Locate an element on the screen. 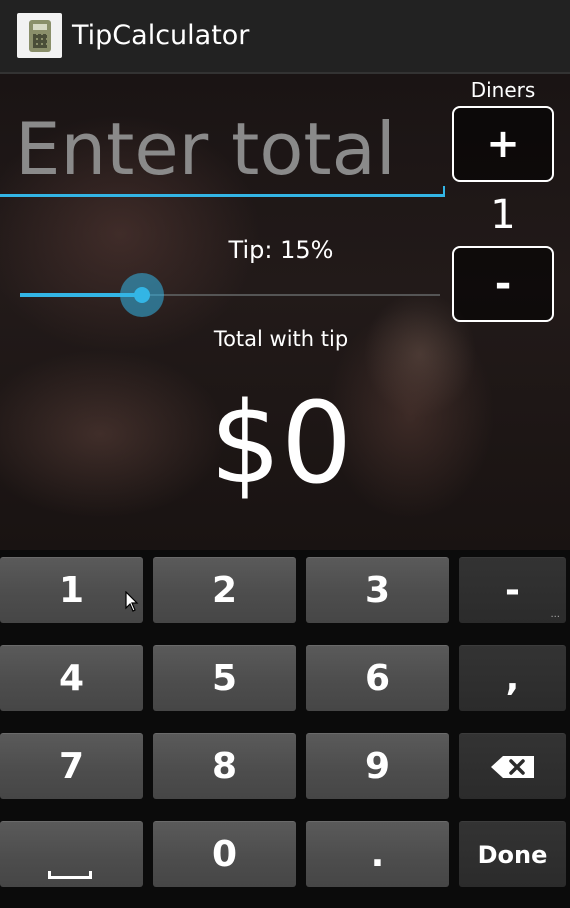 This screenshot has width=570, height=908. diners-count: 1 is located at coordinates (503, 215).